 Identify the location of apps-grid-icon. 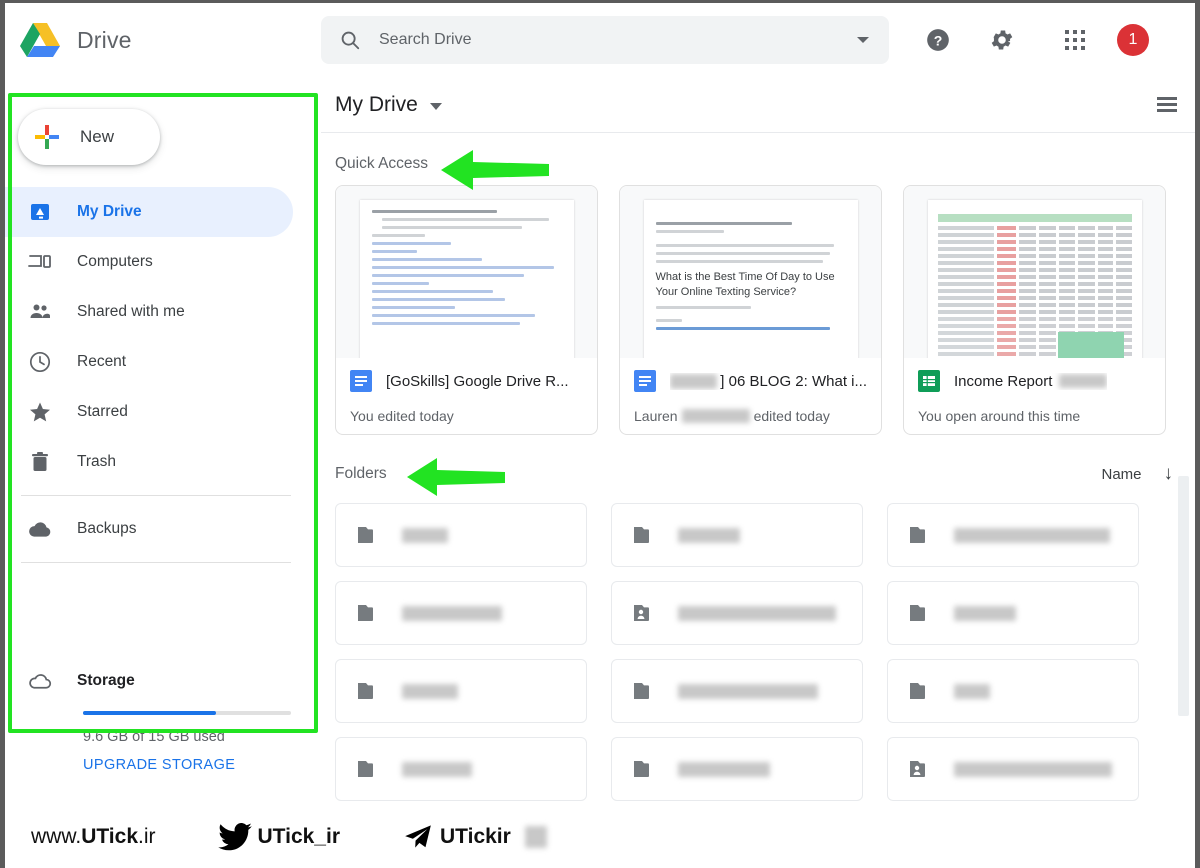
(1075, 40).